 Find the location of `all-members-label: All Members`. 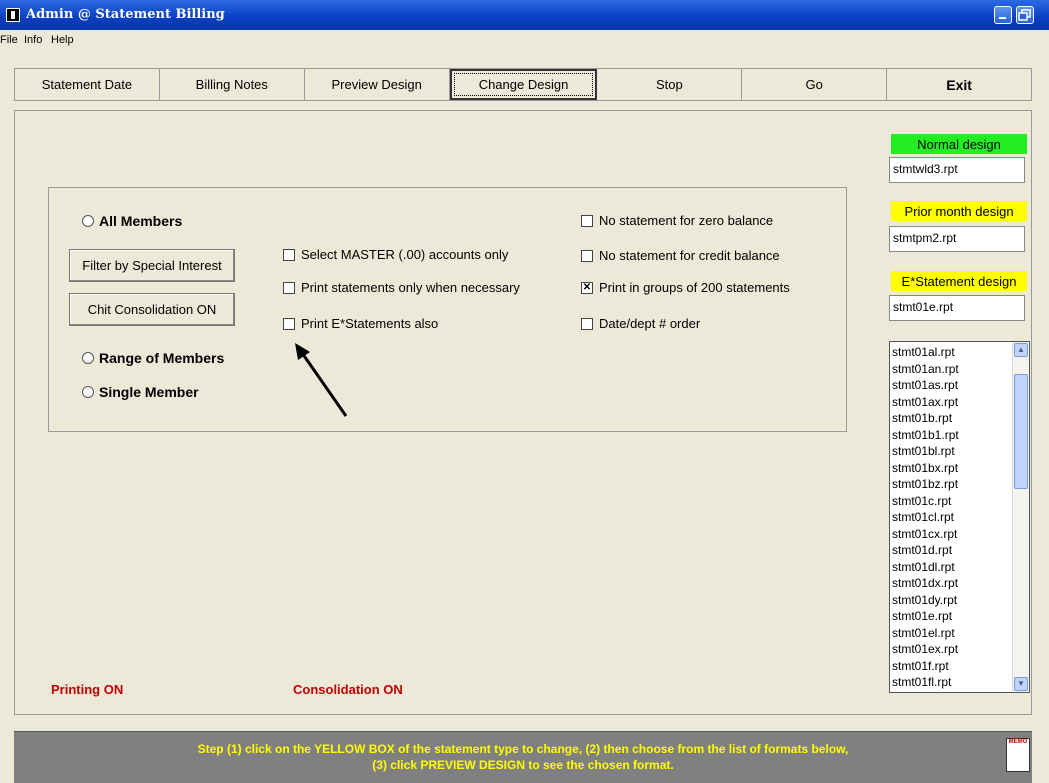

all-members-label: All Members is located at coordinates (141, 221).